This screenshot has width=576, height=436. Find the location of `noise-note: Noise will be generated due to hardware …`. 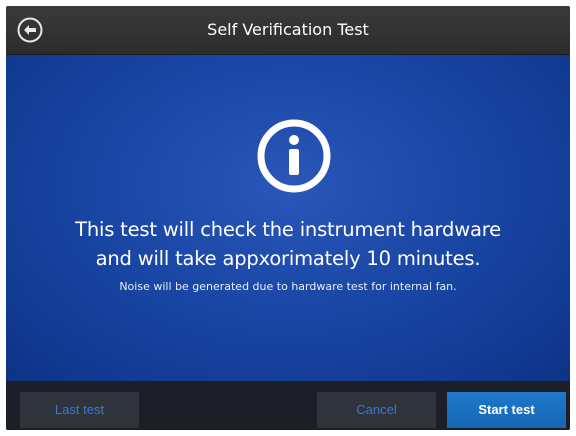

noise-note: Noise will be generated due to hardware … is located at coordinates (288, 286).